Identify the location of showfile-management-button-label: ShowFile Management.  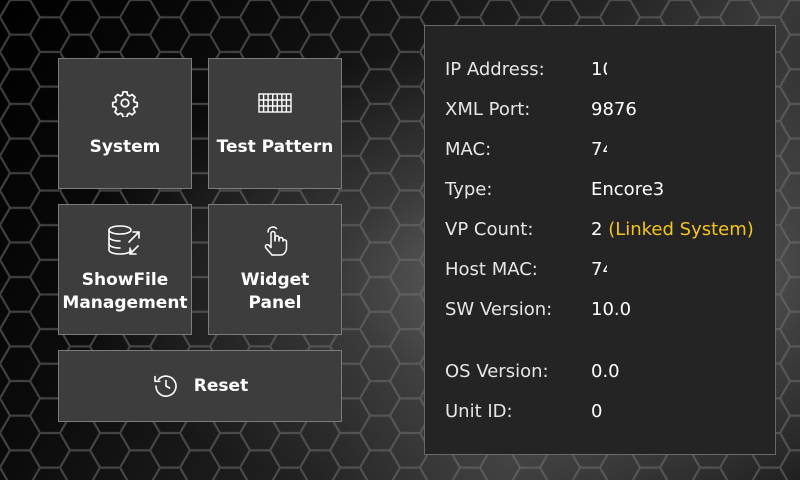
(125, 291).